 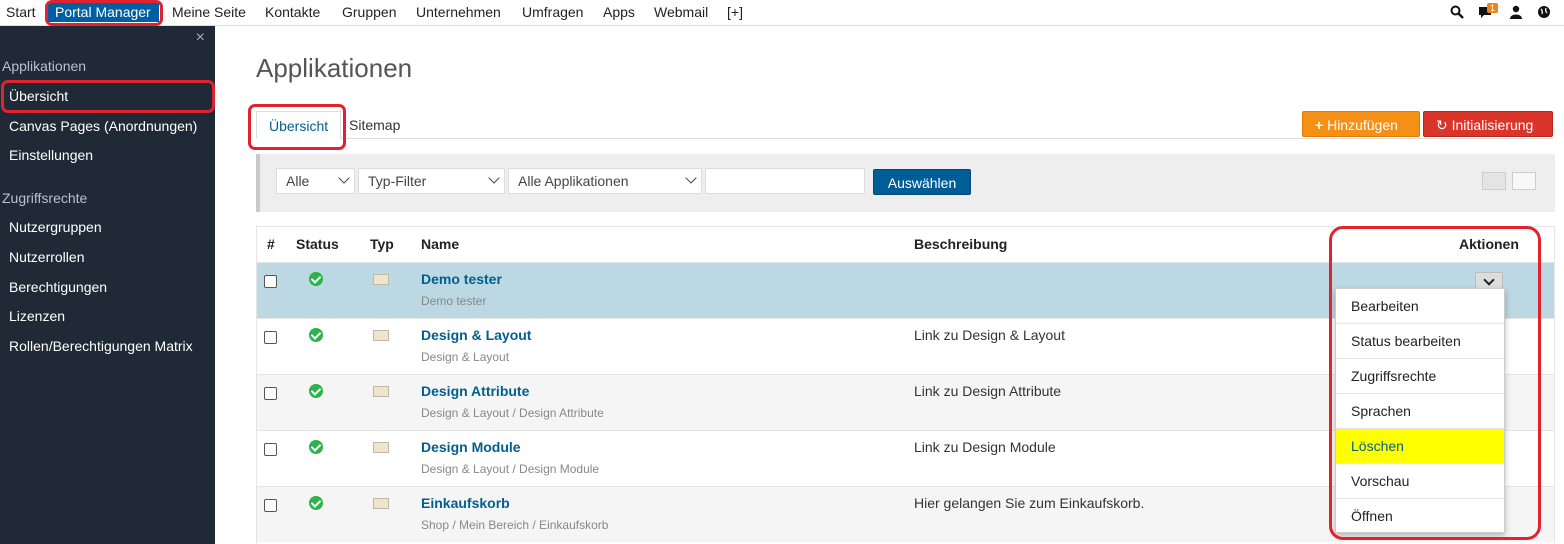 I want to click on nav-webmail: Webmail, so click(x=681, y=12).